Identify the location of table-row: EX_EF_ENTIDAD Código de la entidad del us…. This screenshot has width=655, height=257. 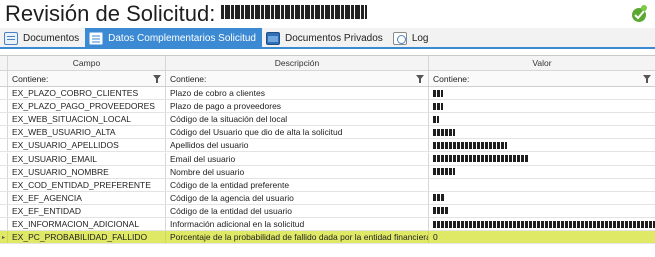
(327, 211).